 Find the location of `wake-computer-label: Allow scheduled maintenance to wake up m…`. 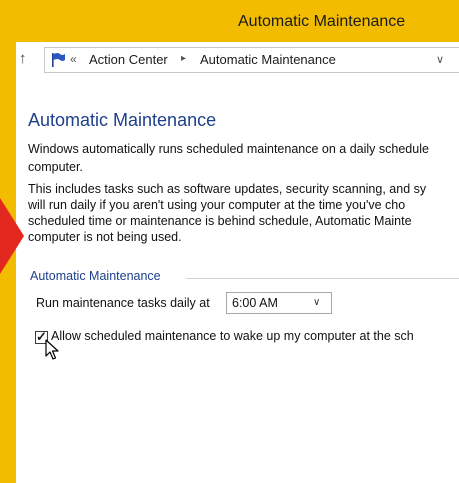

wake-computer-label: Allow scheduled maintenance to wake up m… is located at coordinates (232, 336).